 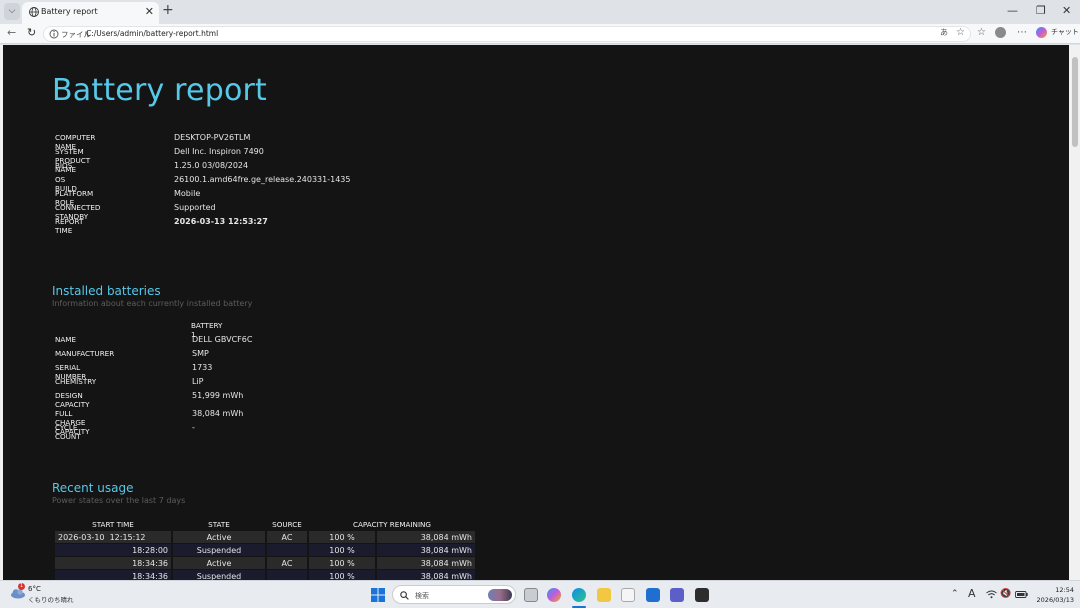 I want to click on battery-info-value: DELL GBVCF6C, so click(x=222, y=339).